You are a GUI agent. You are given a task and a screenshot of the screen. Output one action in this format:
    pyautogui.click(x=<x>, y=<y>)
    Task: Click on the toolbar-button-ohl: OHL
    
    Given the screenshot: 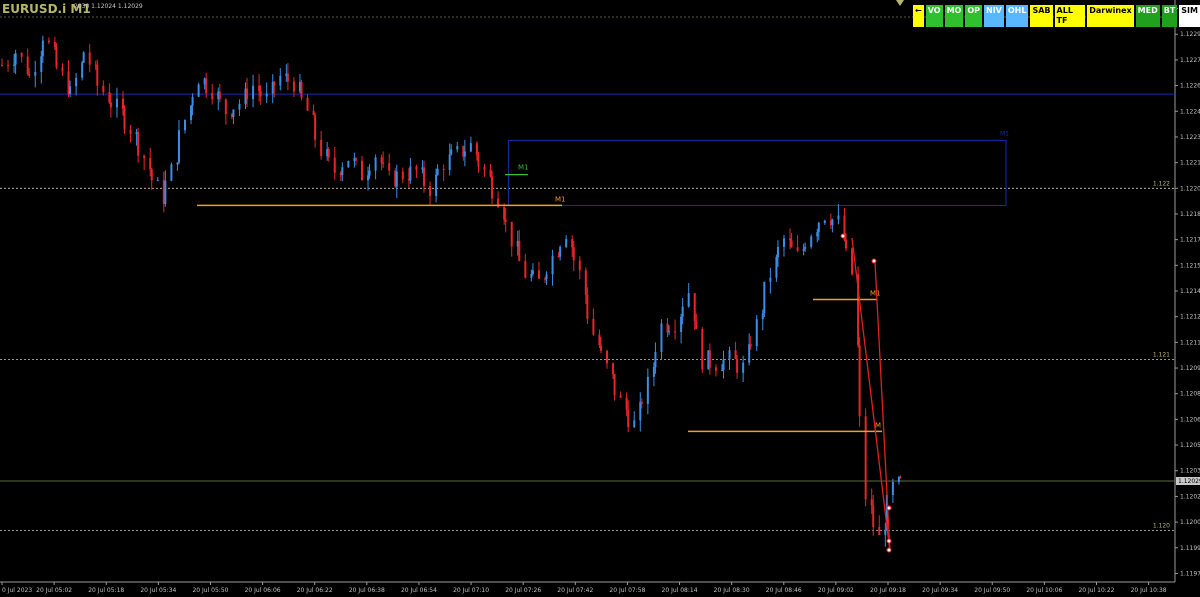 What is the action you would take?
    pyautogui.click(x=1017, y=16)
    